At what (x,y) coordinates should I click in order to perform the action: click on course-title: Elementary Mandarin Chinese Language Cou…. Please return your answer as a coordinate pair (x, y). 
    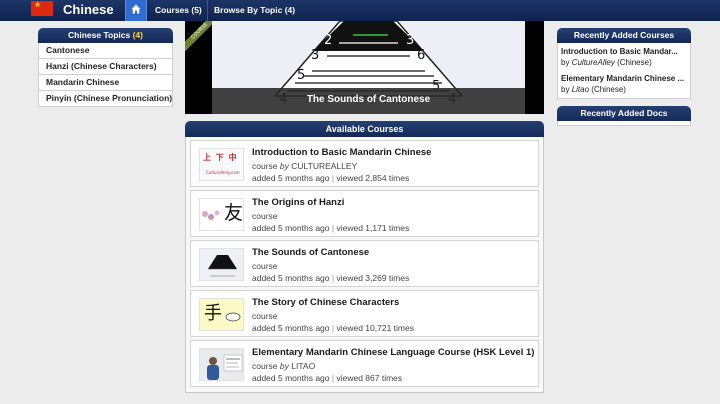
    Looking at the image, I should click on (393, 352).